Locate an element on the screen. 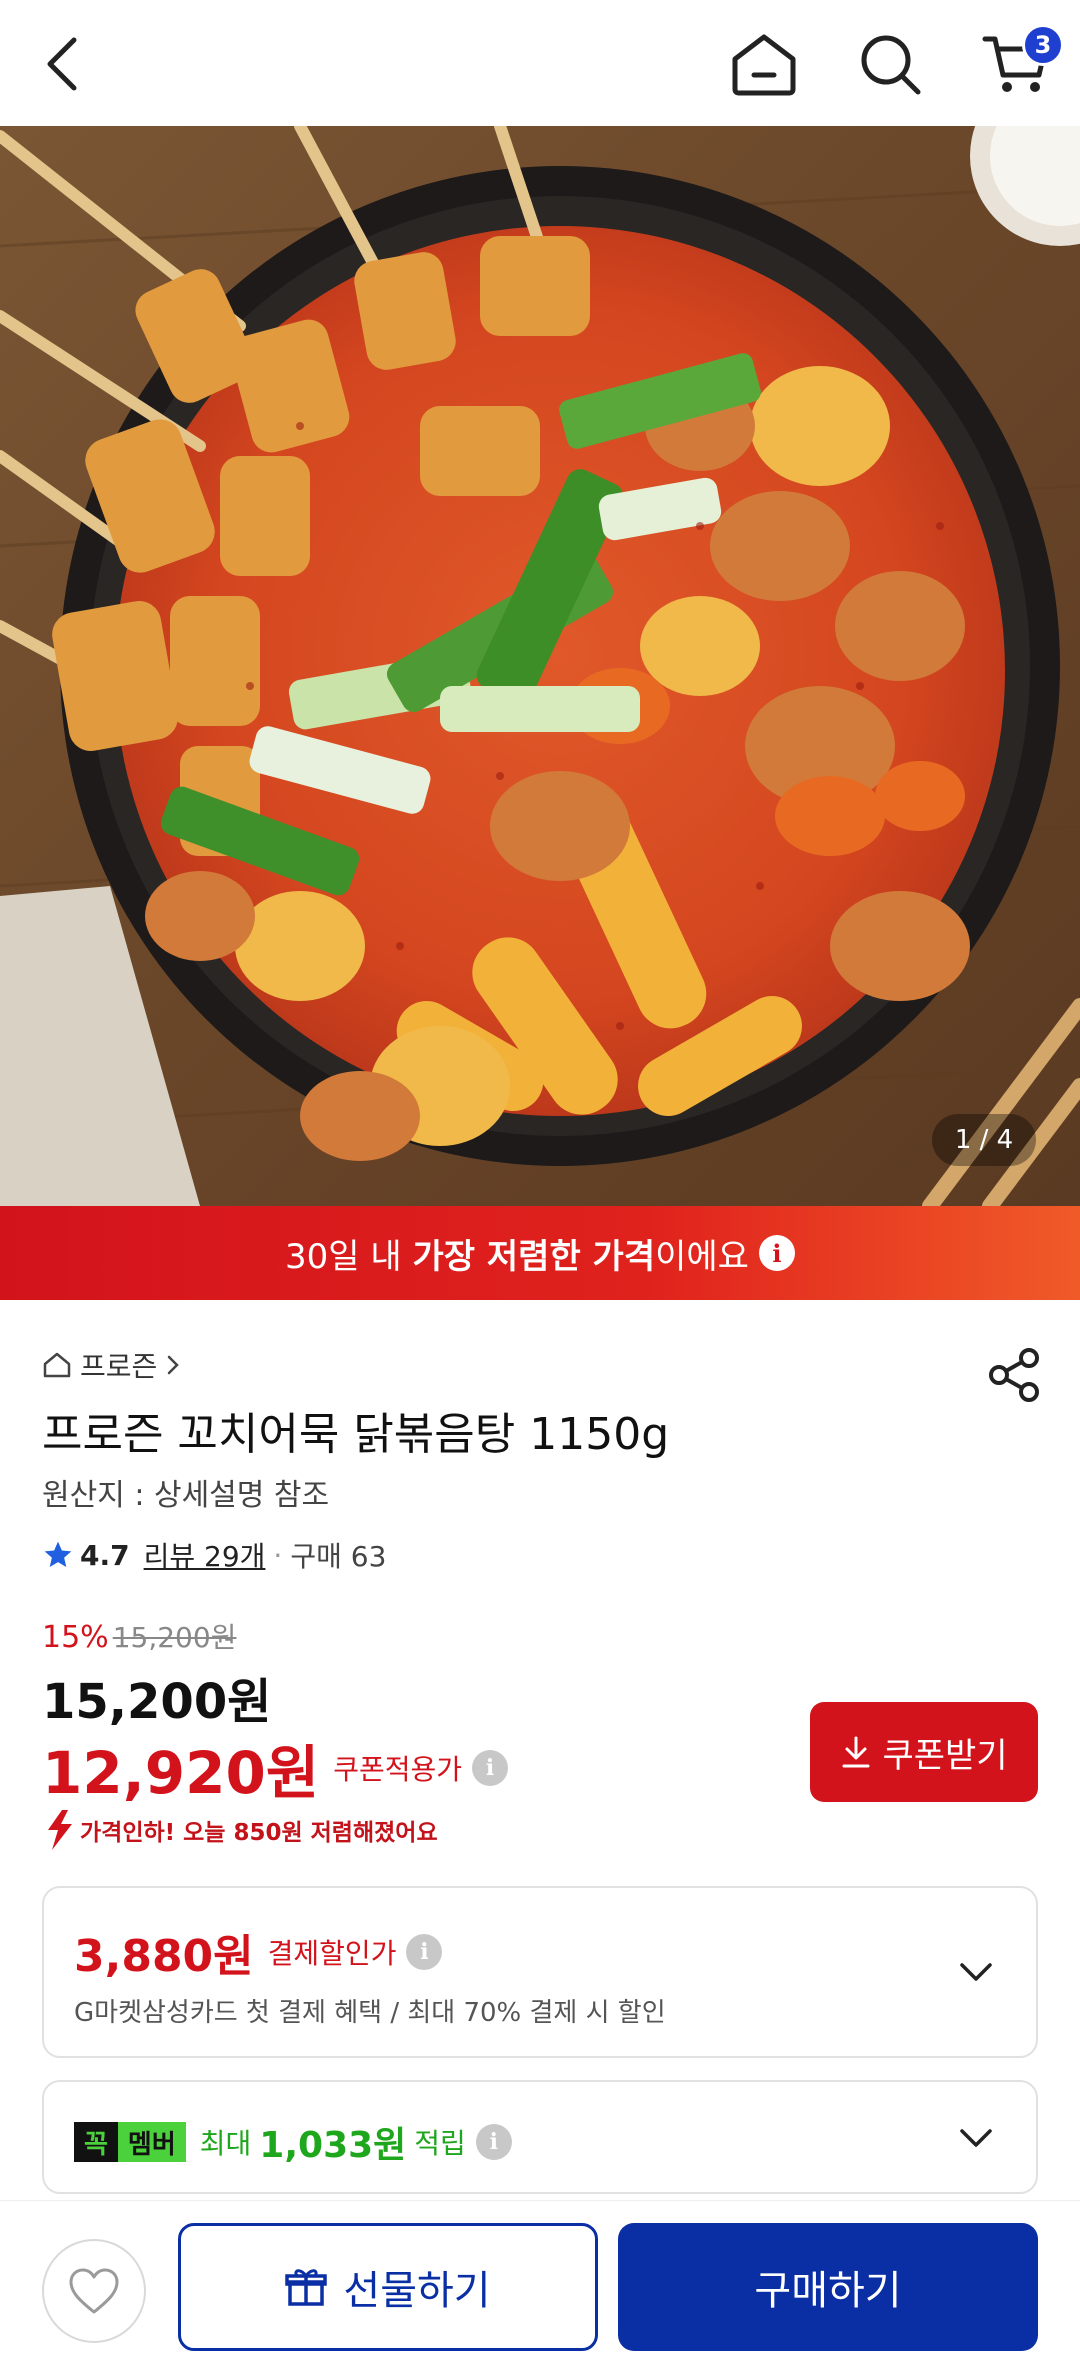 This screenshot has height=2373, width=1080. get-coupon-label: 쿠폰받기 is located at coordinates (945, 1755).